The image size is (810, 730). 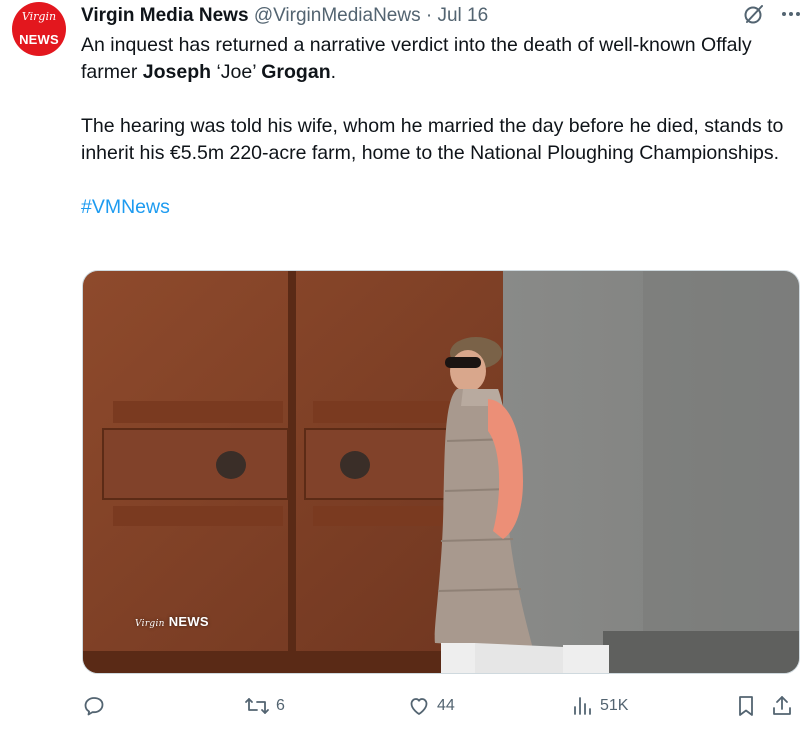 I want to click on media-watermark: Virgin NEWS, so click(x=172, y=621).